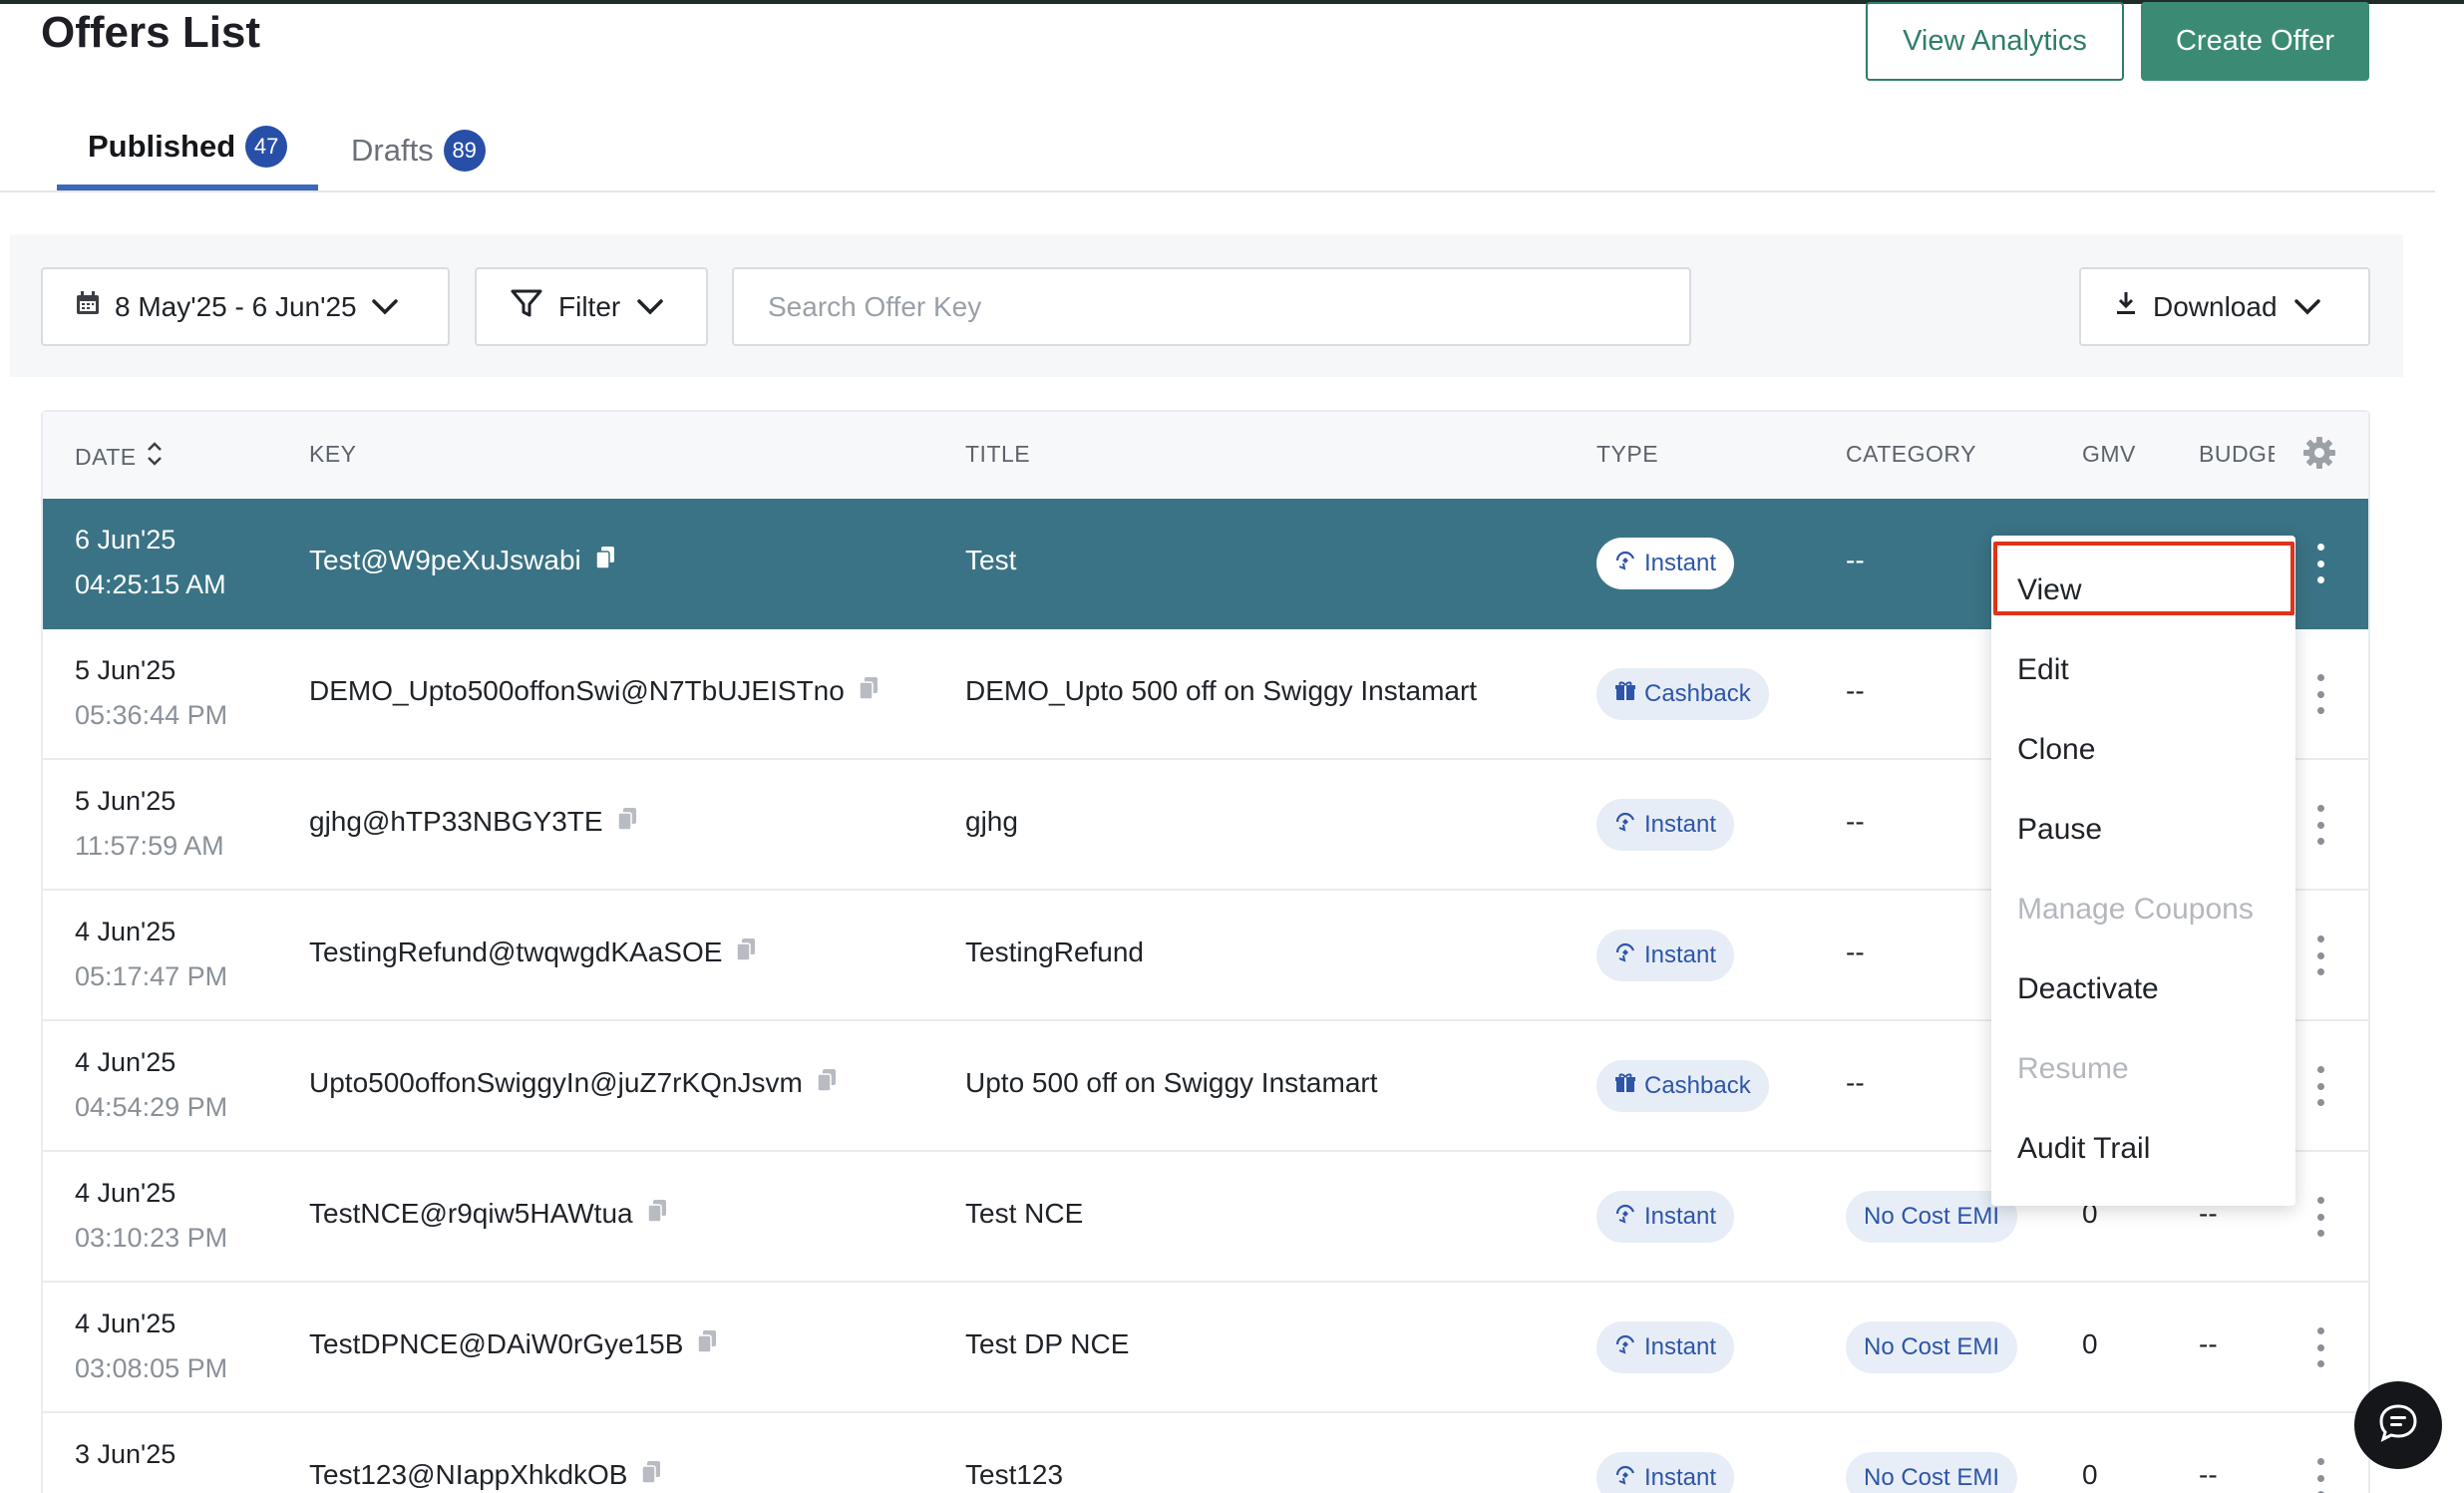 Image resolution: width=2464 pixels, height=1493 pixels. I want to click on column-header-date: DATE, so click(119, 457).